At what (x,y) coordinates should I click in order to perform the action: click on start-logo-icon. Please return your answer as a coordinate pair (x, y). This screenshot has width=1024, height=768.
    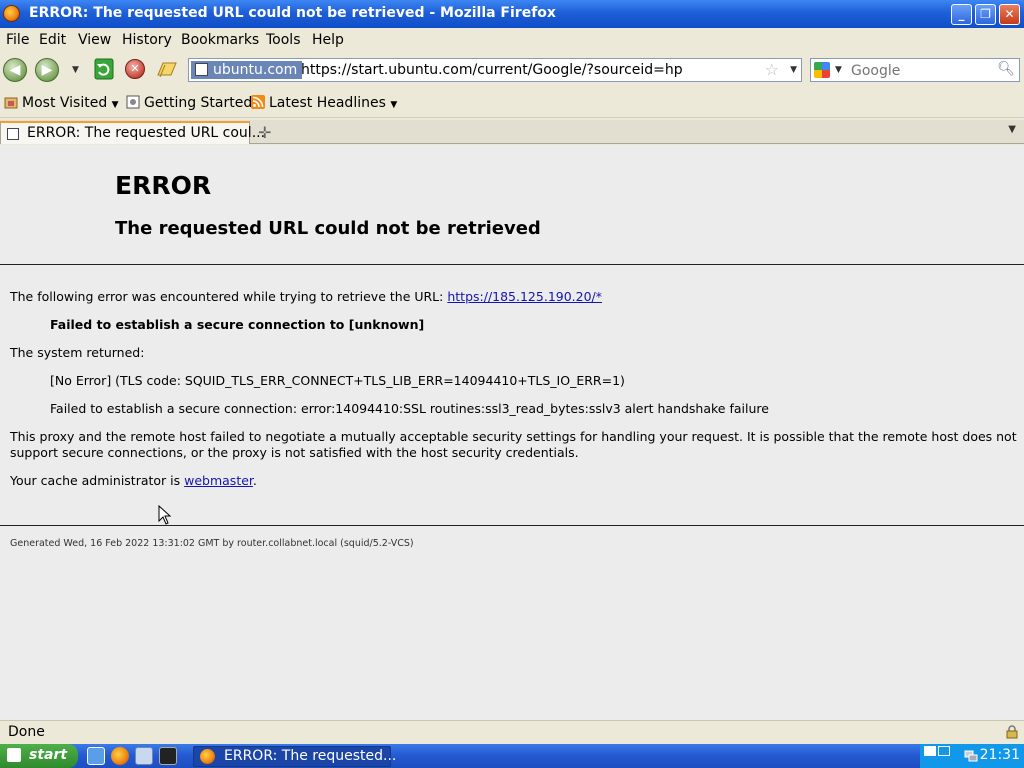
    Looking at the image, I should click on (14, 755).